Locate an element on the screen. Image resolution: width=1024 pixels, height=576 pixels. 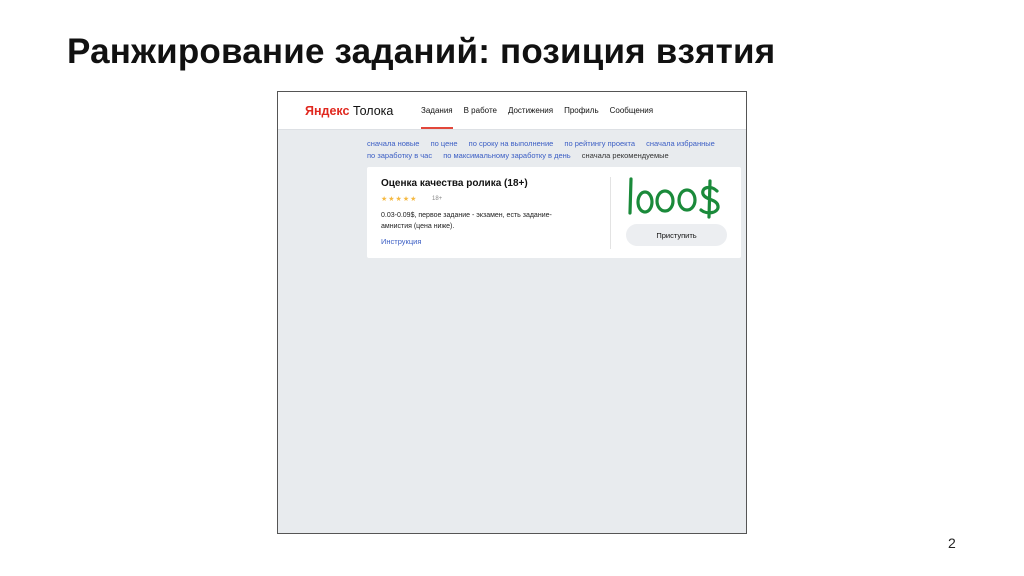
logo-product: Толока is located at coordinates (373, 111).